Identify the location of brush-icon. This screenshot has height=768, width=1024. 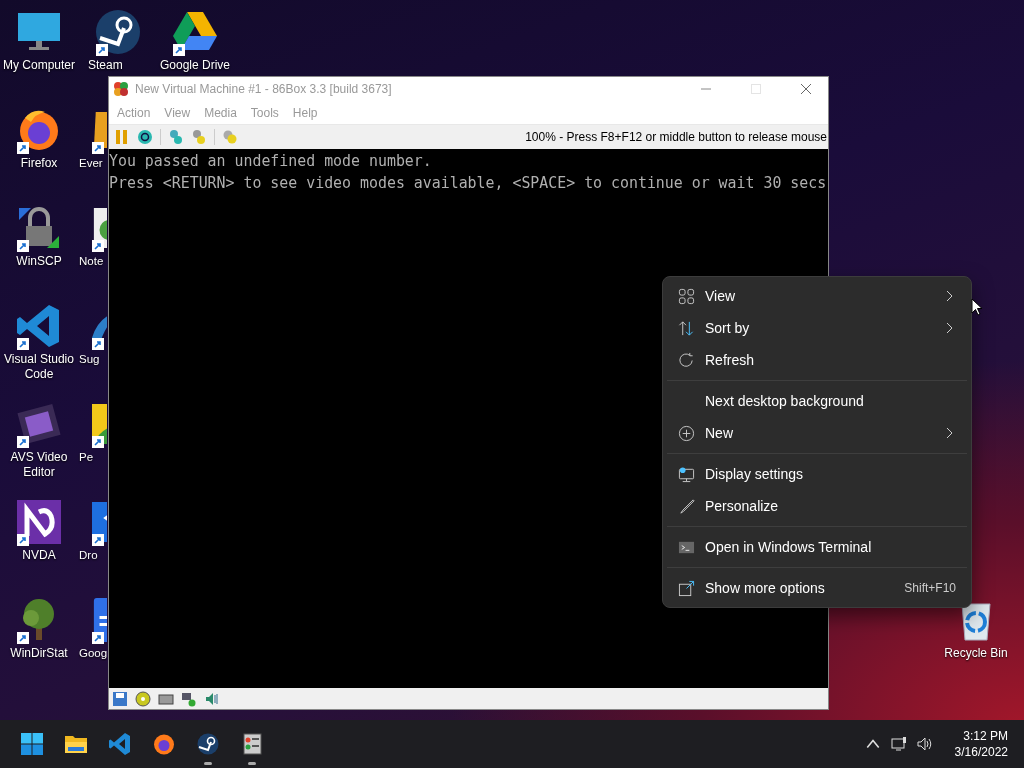
(686, 506).